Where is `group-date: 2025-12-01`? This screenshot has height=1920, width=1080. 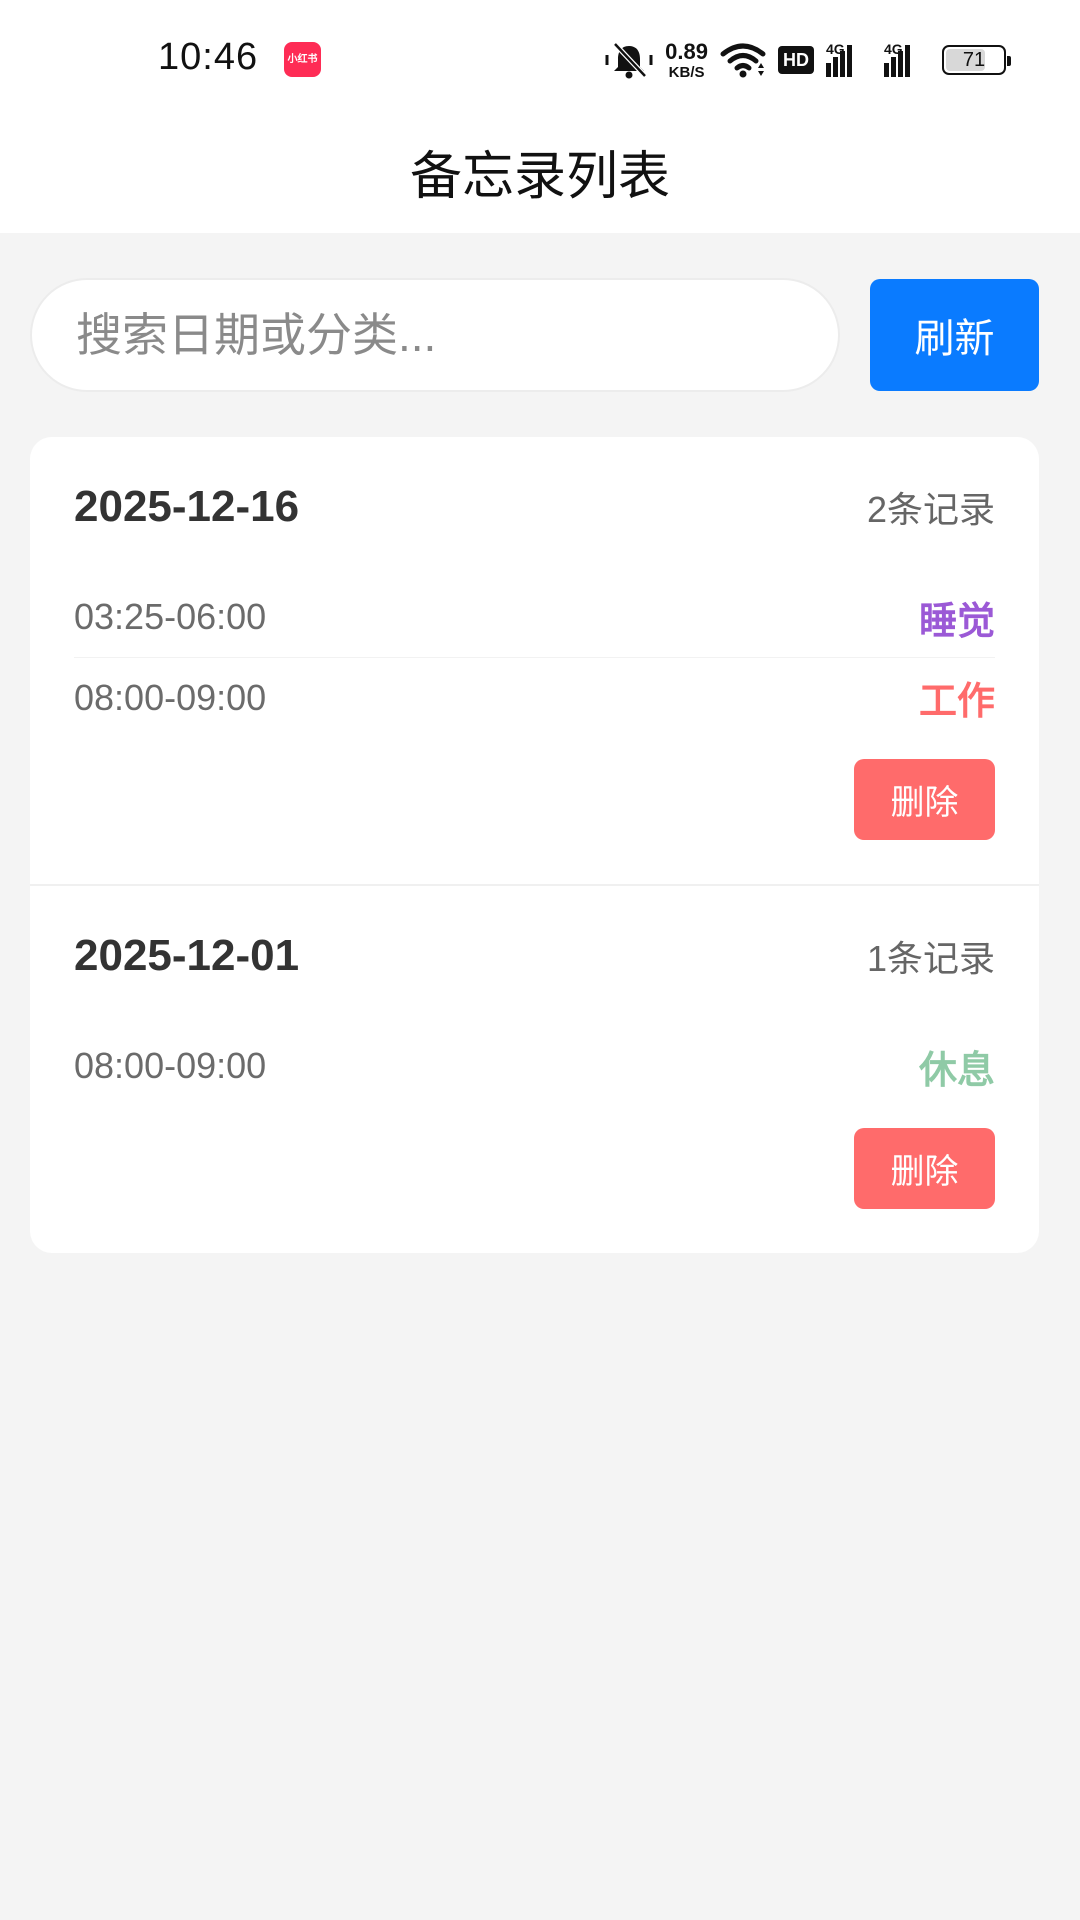 group-date: 2025-12-01 is located at coordinates (187, 955).